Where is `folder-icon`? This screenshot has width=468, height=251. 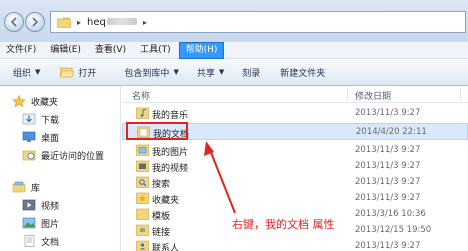
folder-icon is located at coordinates (64, 22).